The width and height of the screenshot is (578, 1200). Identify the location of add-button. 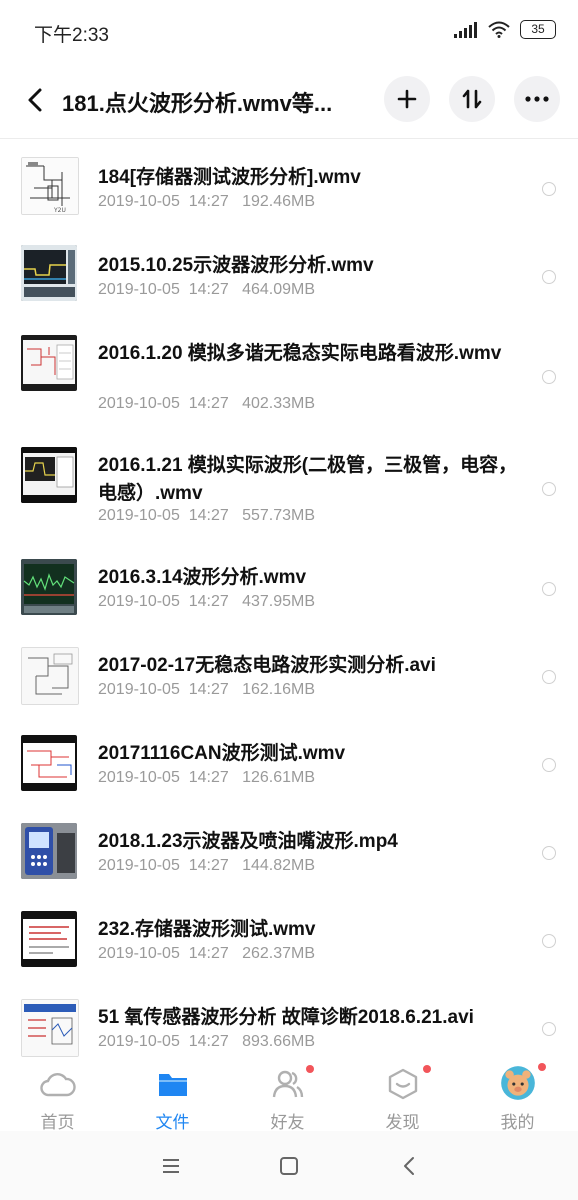
(407, 99).